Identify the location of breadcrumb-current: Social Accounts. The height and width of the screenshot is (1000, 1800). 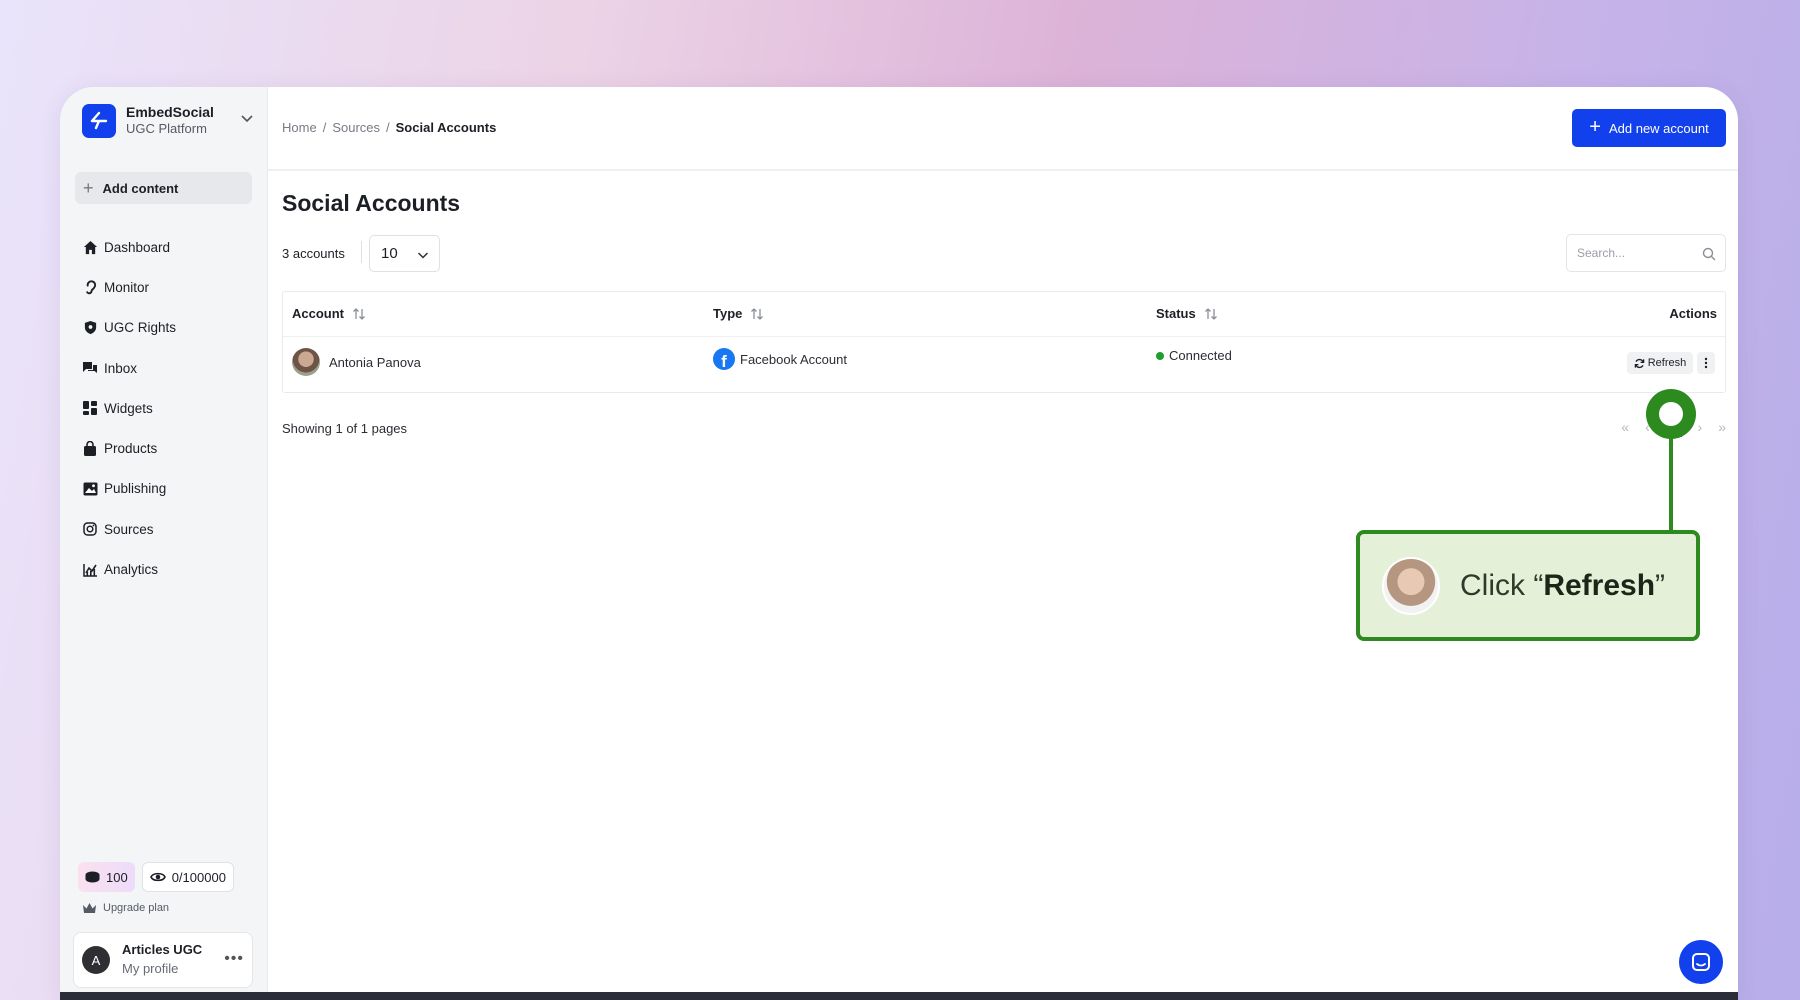
(446, 127).